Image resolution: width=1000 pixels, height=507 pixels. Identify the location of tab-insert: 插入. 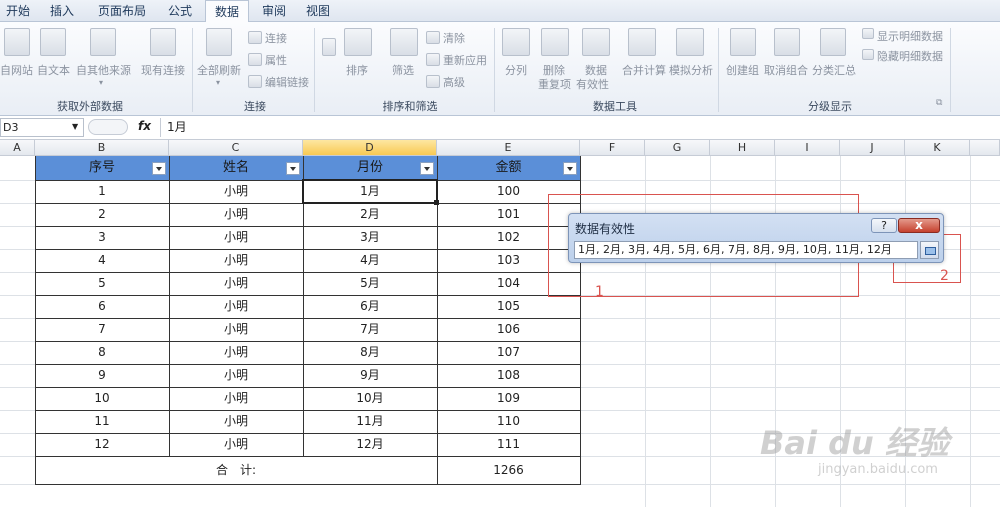
(62, 11).